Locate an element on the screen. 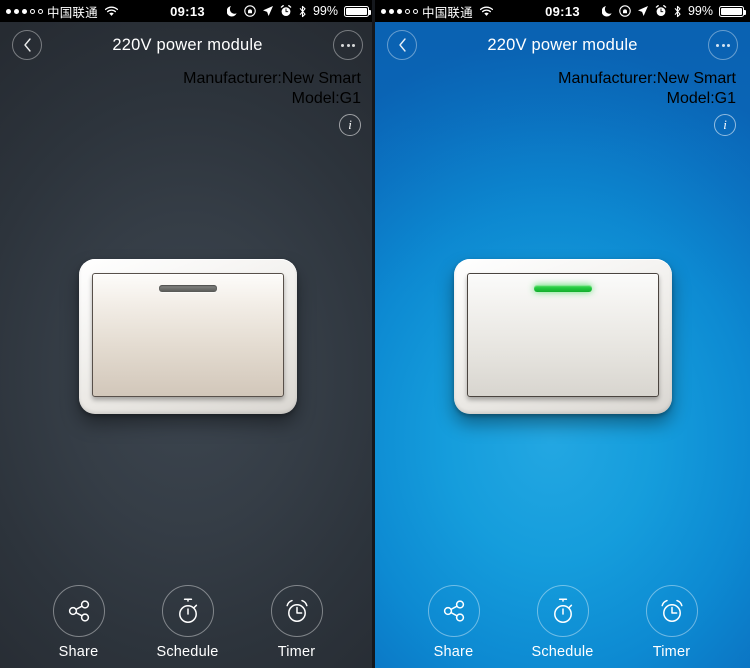 This screenshot has height=668, width=750. power-switch-off is located at coordinates (187, 336).